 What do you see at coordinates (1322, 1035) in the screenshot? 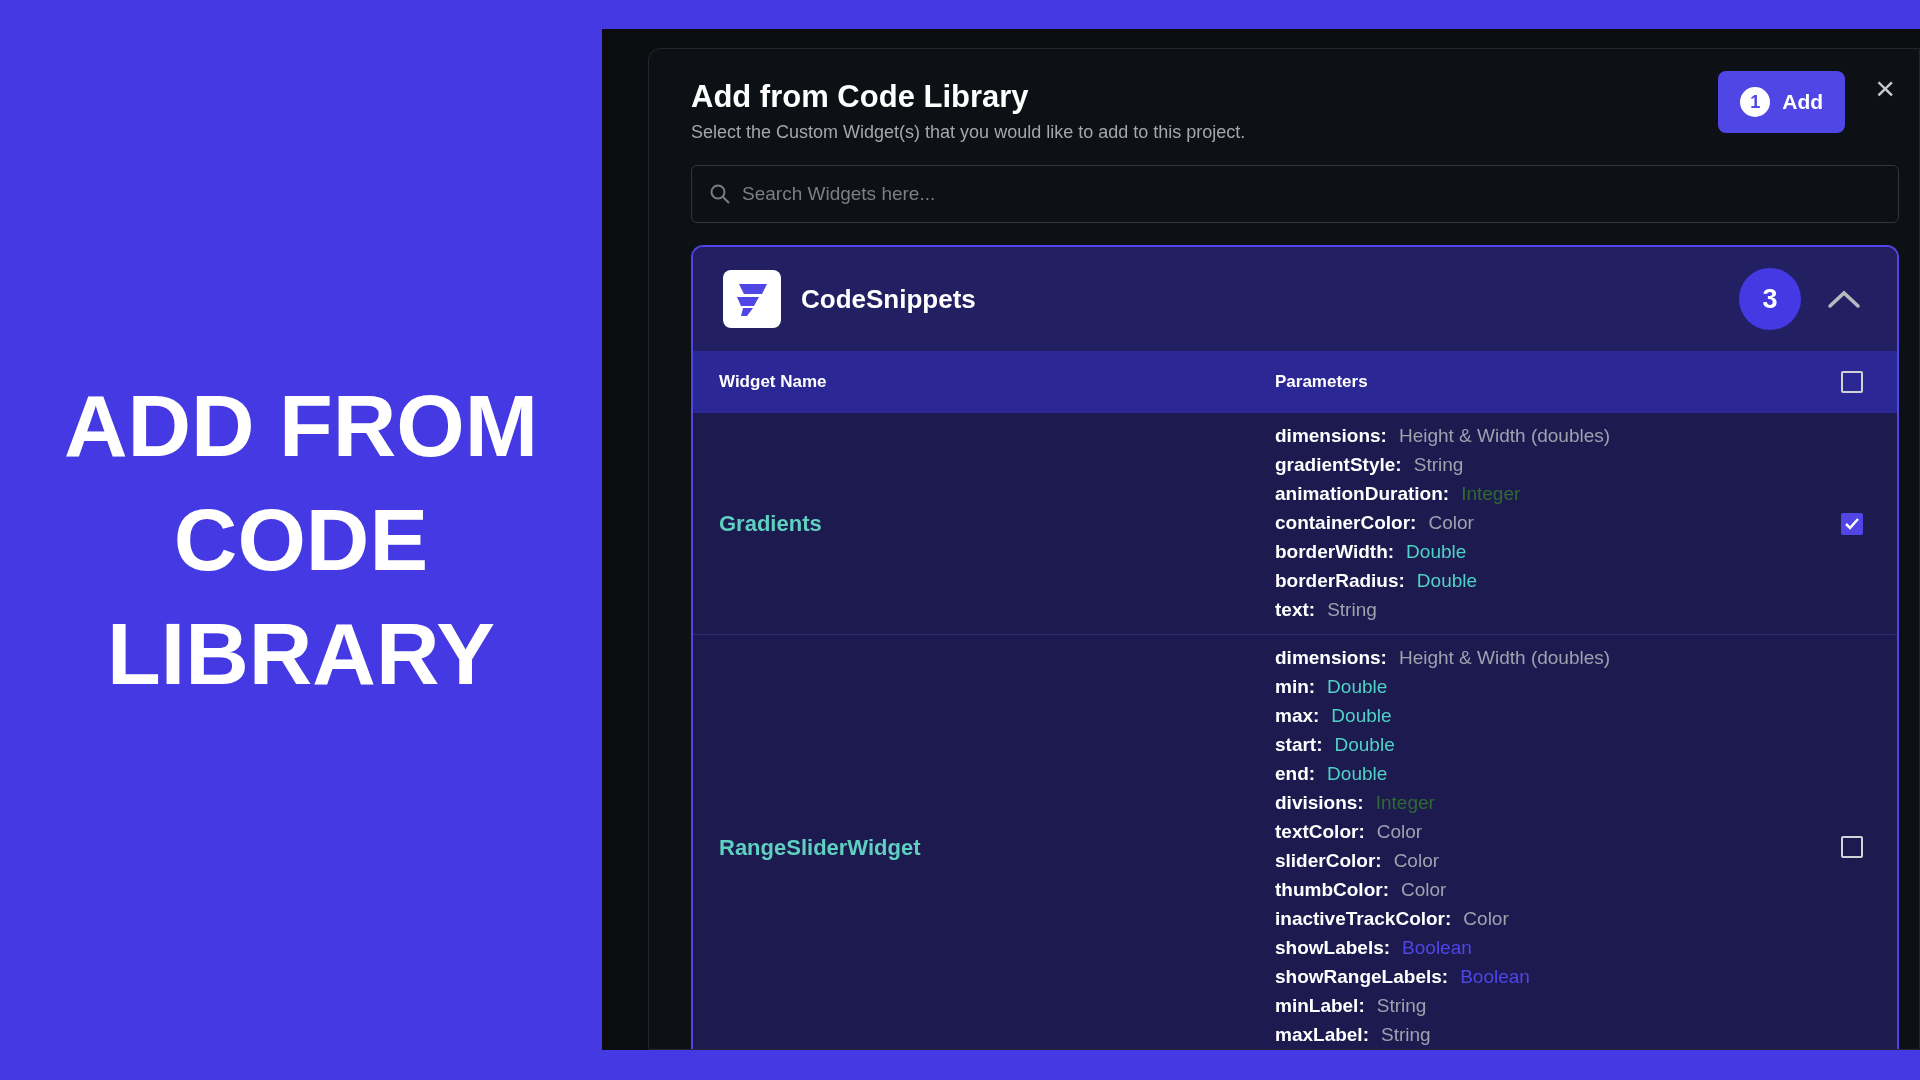
I see `parameter-name: maxLabel:` at bounding box center [1322, 1035].